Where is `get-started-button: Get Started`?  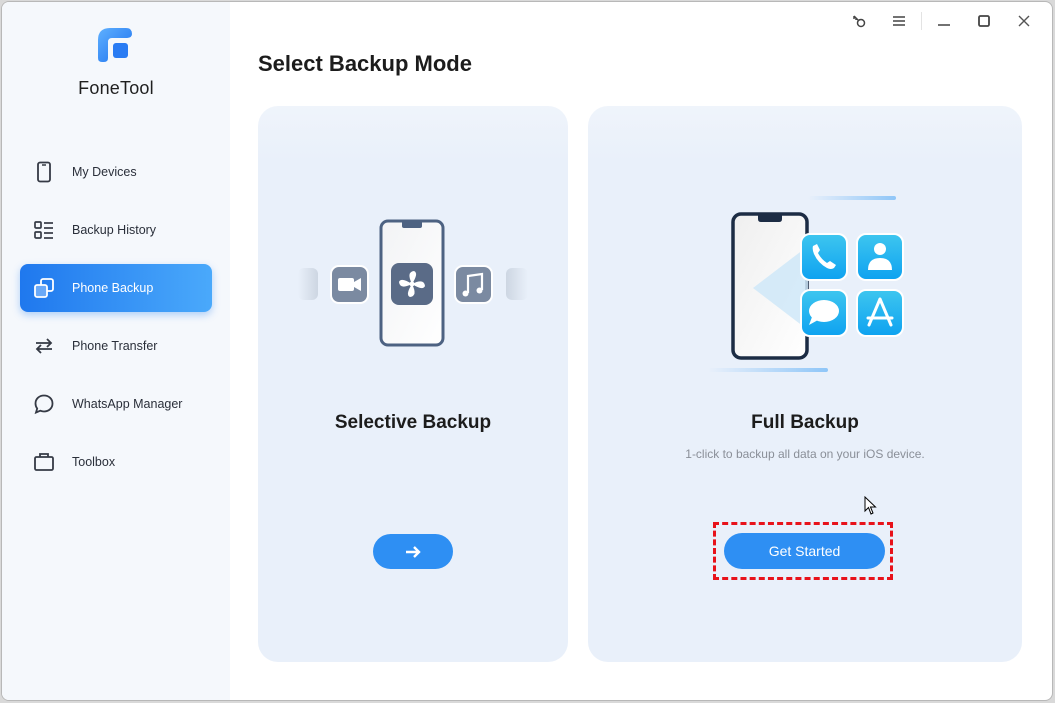
get-started-button: Get Started is located at coordinates (804, 551).